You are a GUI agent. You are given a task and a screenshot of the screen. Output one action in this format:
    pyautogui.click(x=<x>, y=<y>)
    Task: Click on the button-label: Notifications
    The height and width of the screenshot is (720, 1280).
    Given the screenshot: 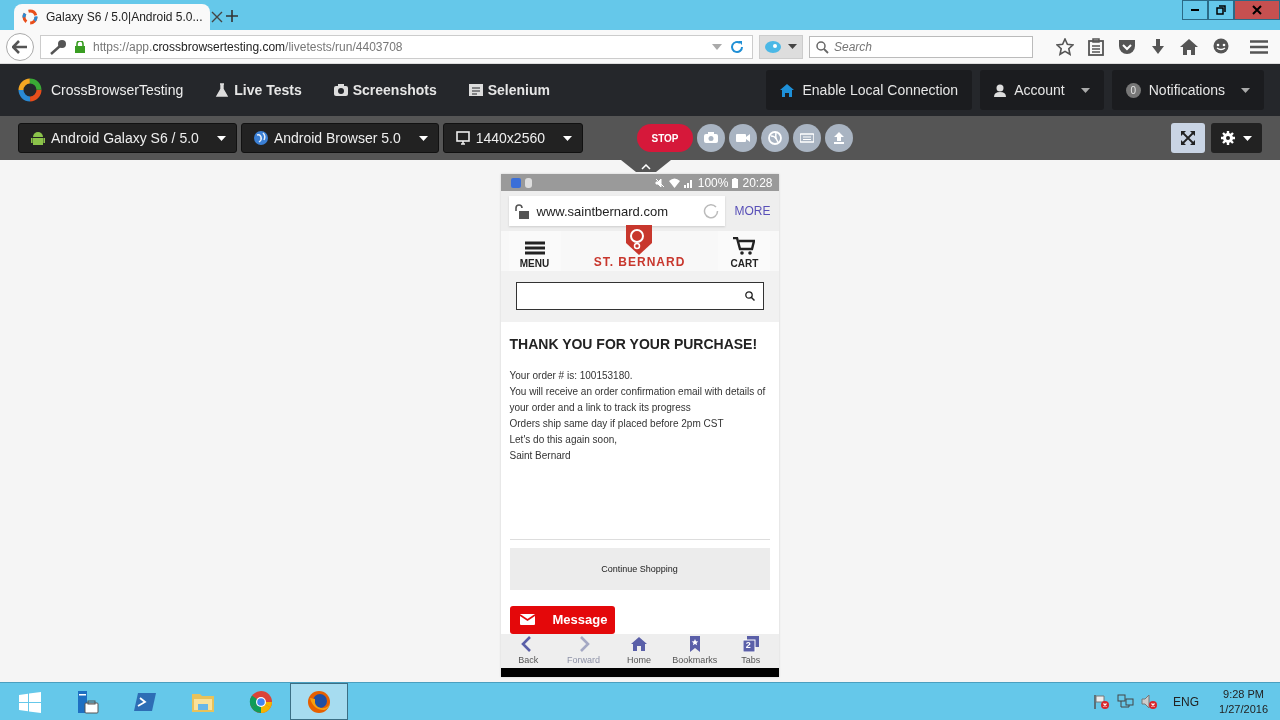 What is the action you would take?
    pyautogui.click(x=1186, y=90)
    